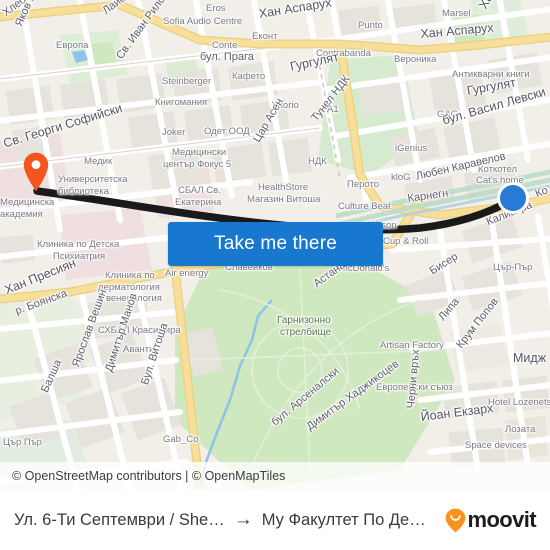  I want to click on take-me-there-button: Take me there, so click(275, 244).